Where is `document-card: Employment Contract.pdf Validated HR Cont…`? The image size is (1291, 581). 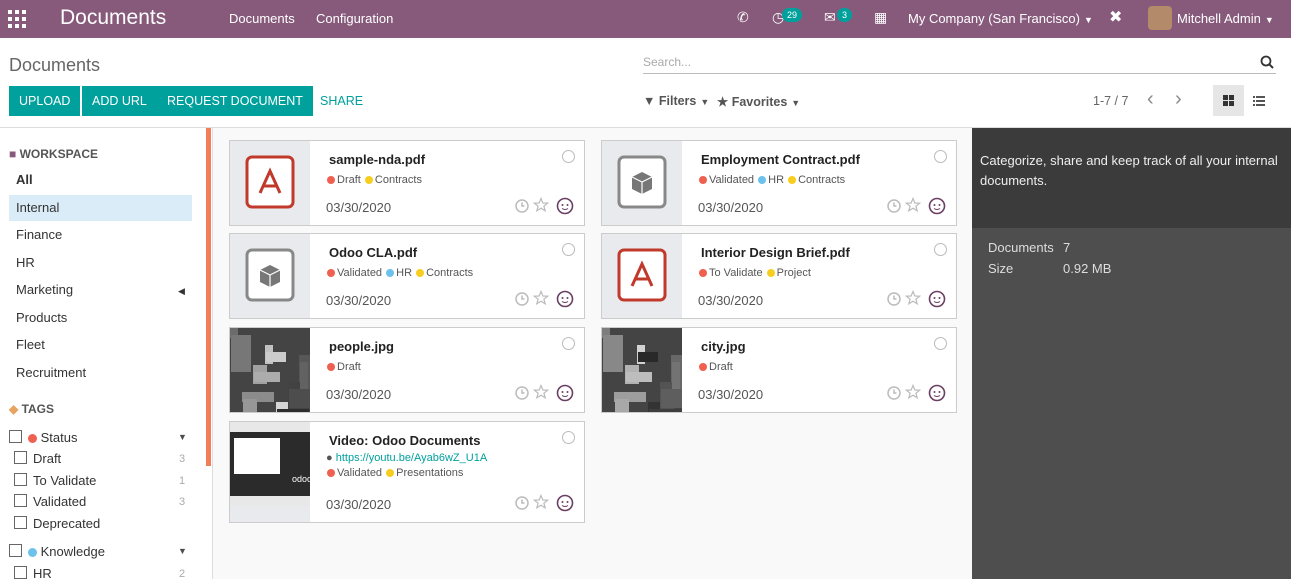
document-card: Employment Contract.pdf Validated HR Cont… is located at coordinates (779, 183).